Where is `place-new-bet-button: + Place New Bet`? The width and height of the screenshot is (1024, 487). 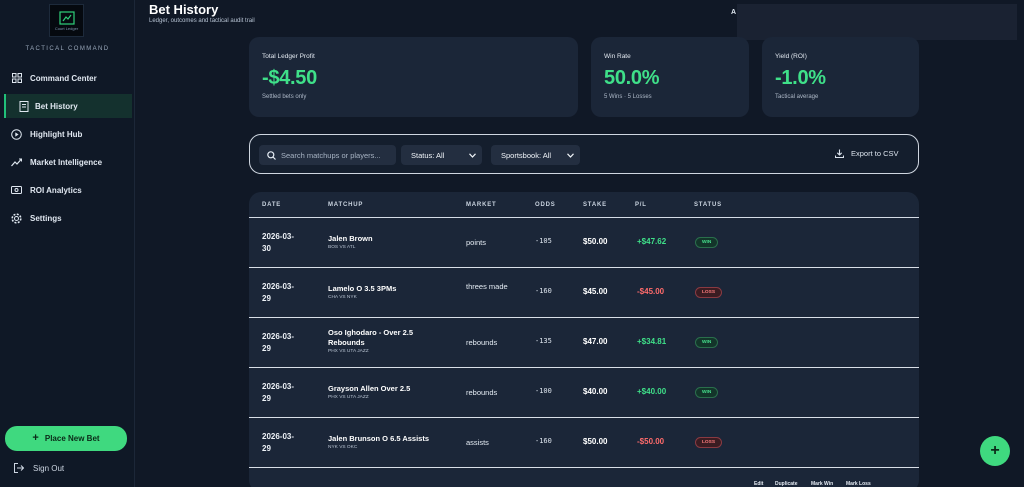
place-new-bet-button: + Place New Bet is located at coordinates (66, 438).